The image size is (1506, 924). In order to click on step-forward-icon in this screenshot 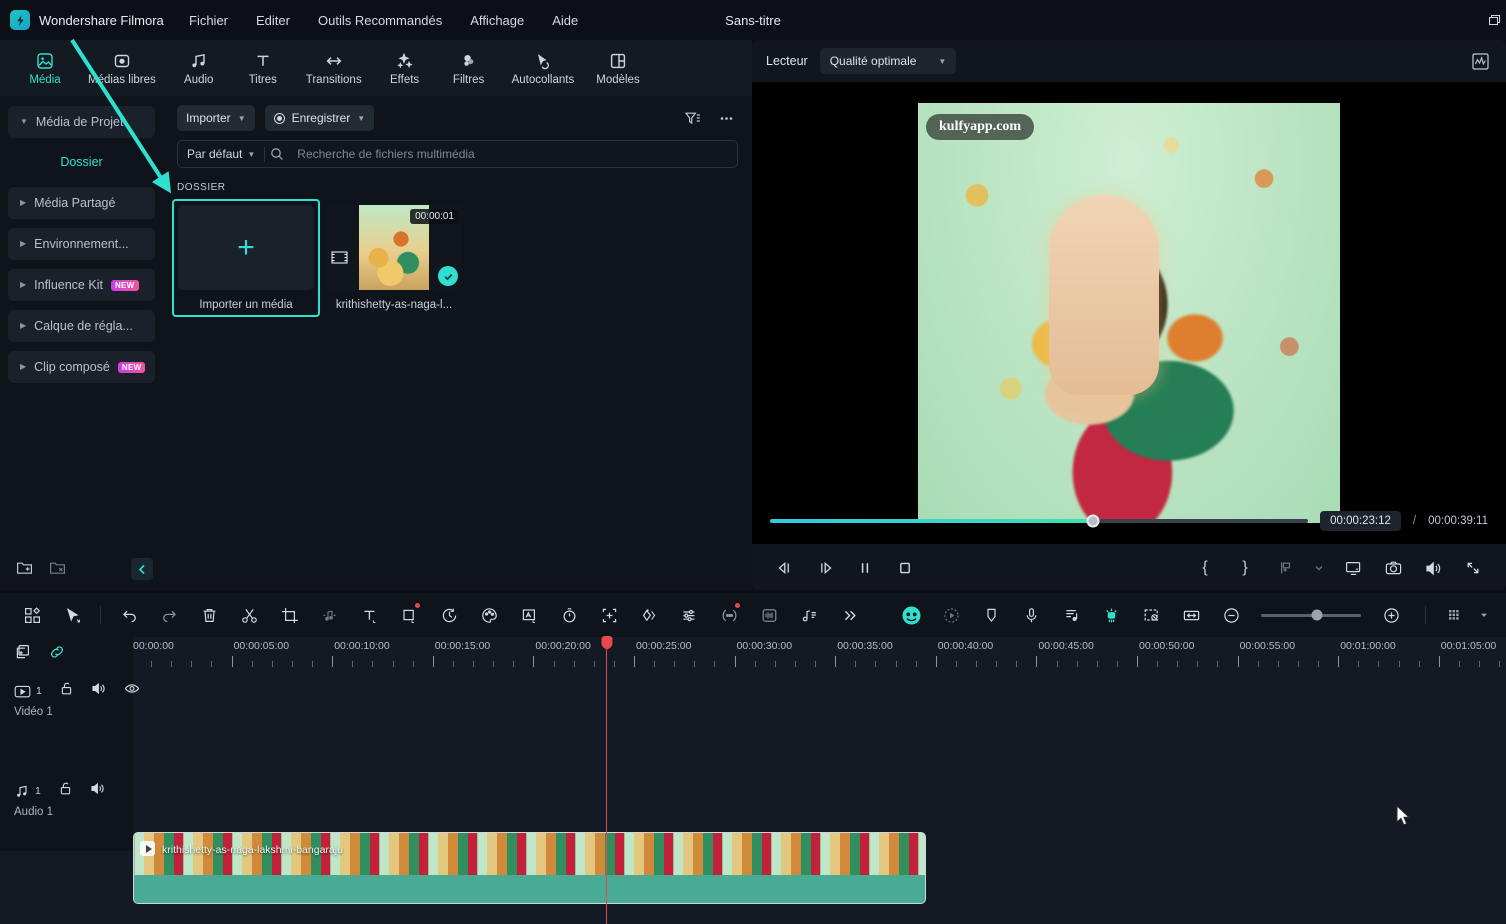, I will do `click(825, 568)`.